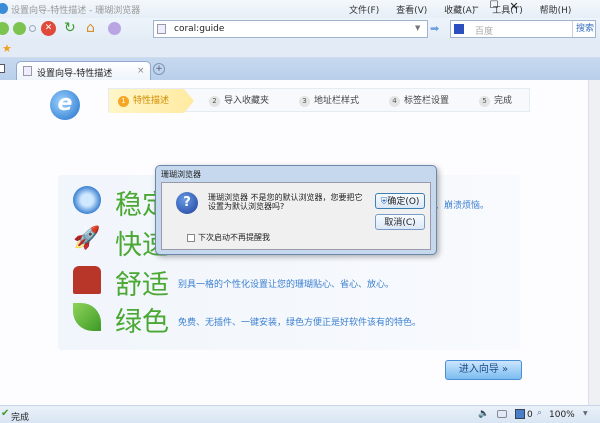  Describe the element at coordinates (4, 28) in the screenshot. I see `back-icon` at that location.